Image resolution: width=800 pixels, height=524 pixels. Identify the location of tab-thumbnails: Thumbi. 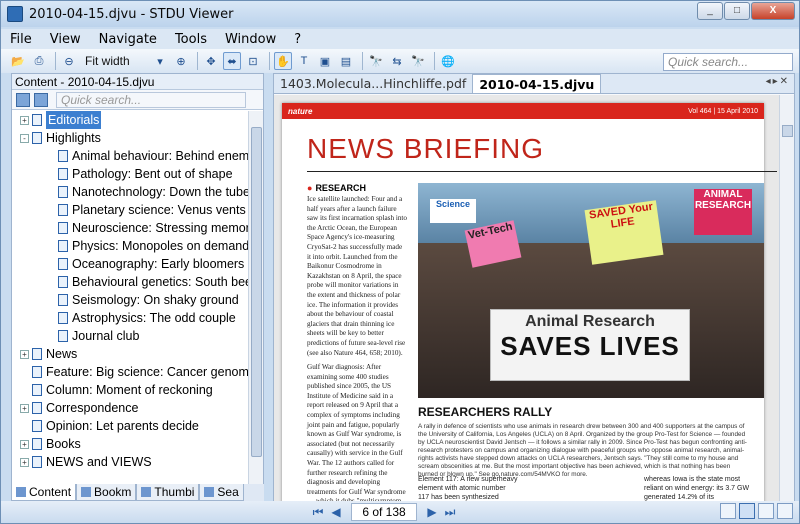
(168, 492).